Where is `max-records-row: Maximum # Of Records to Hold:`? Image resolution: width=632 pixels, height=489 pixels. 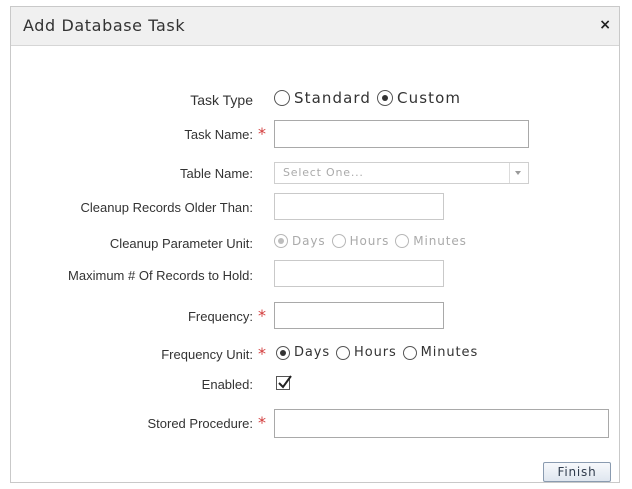
max-records-row: Maximum # Of Records to Hold: is located at coordinates (315, 273).